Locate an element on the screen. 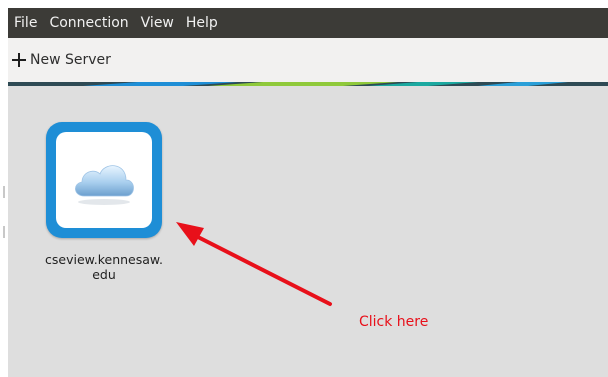 This screenshot has width=608, height=377. window-left-edge is located at coordinates (4, 192).